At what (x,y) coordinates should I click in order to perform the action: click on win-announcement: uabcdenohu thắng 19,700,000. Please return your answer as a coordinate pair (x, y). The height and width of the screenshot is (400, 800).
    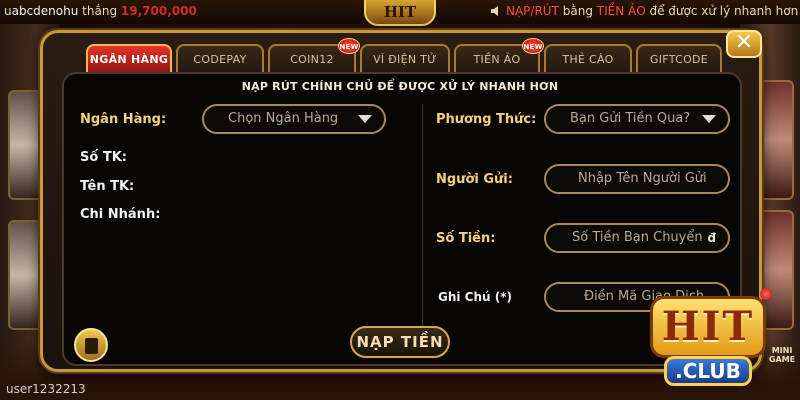
    Looking at the image, I should click on (100, 11).